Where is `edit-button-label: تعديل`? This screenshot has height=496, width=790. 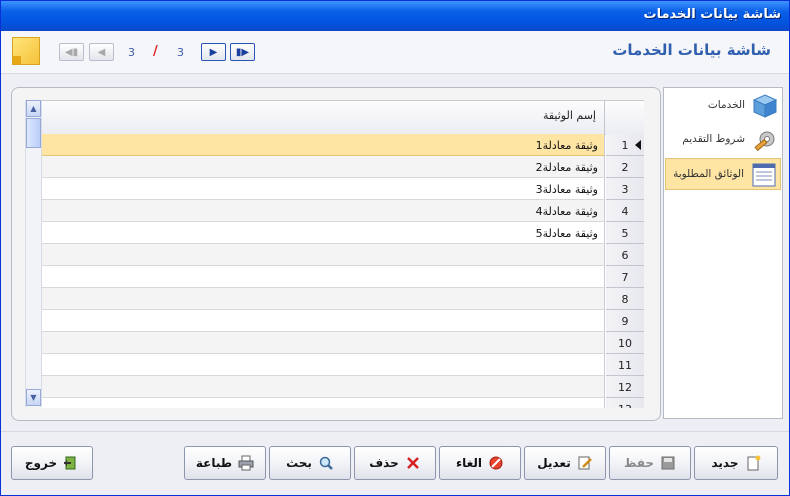 edit-button-label: تعديل is located at coordinates (554, 463).